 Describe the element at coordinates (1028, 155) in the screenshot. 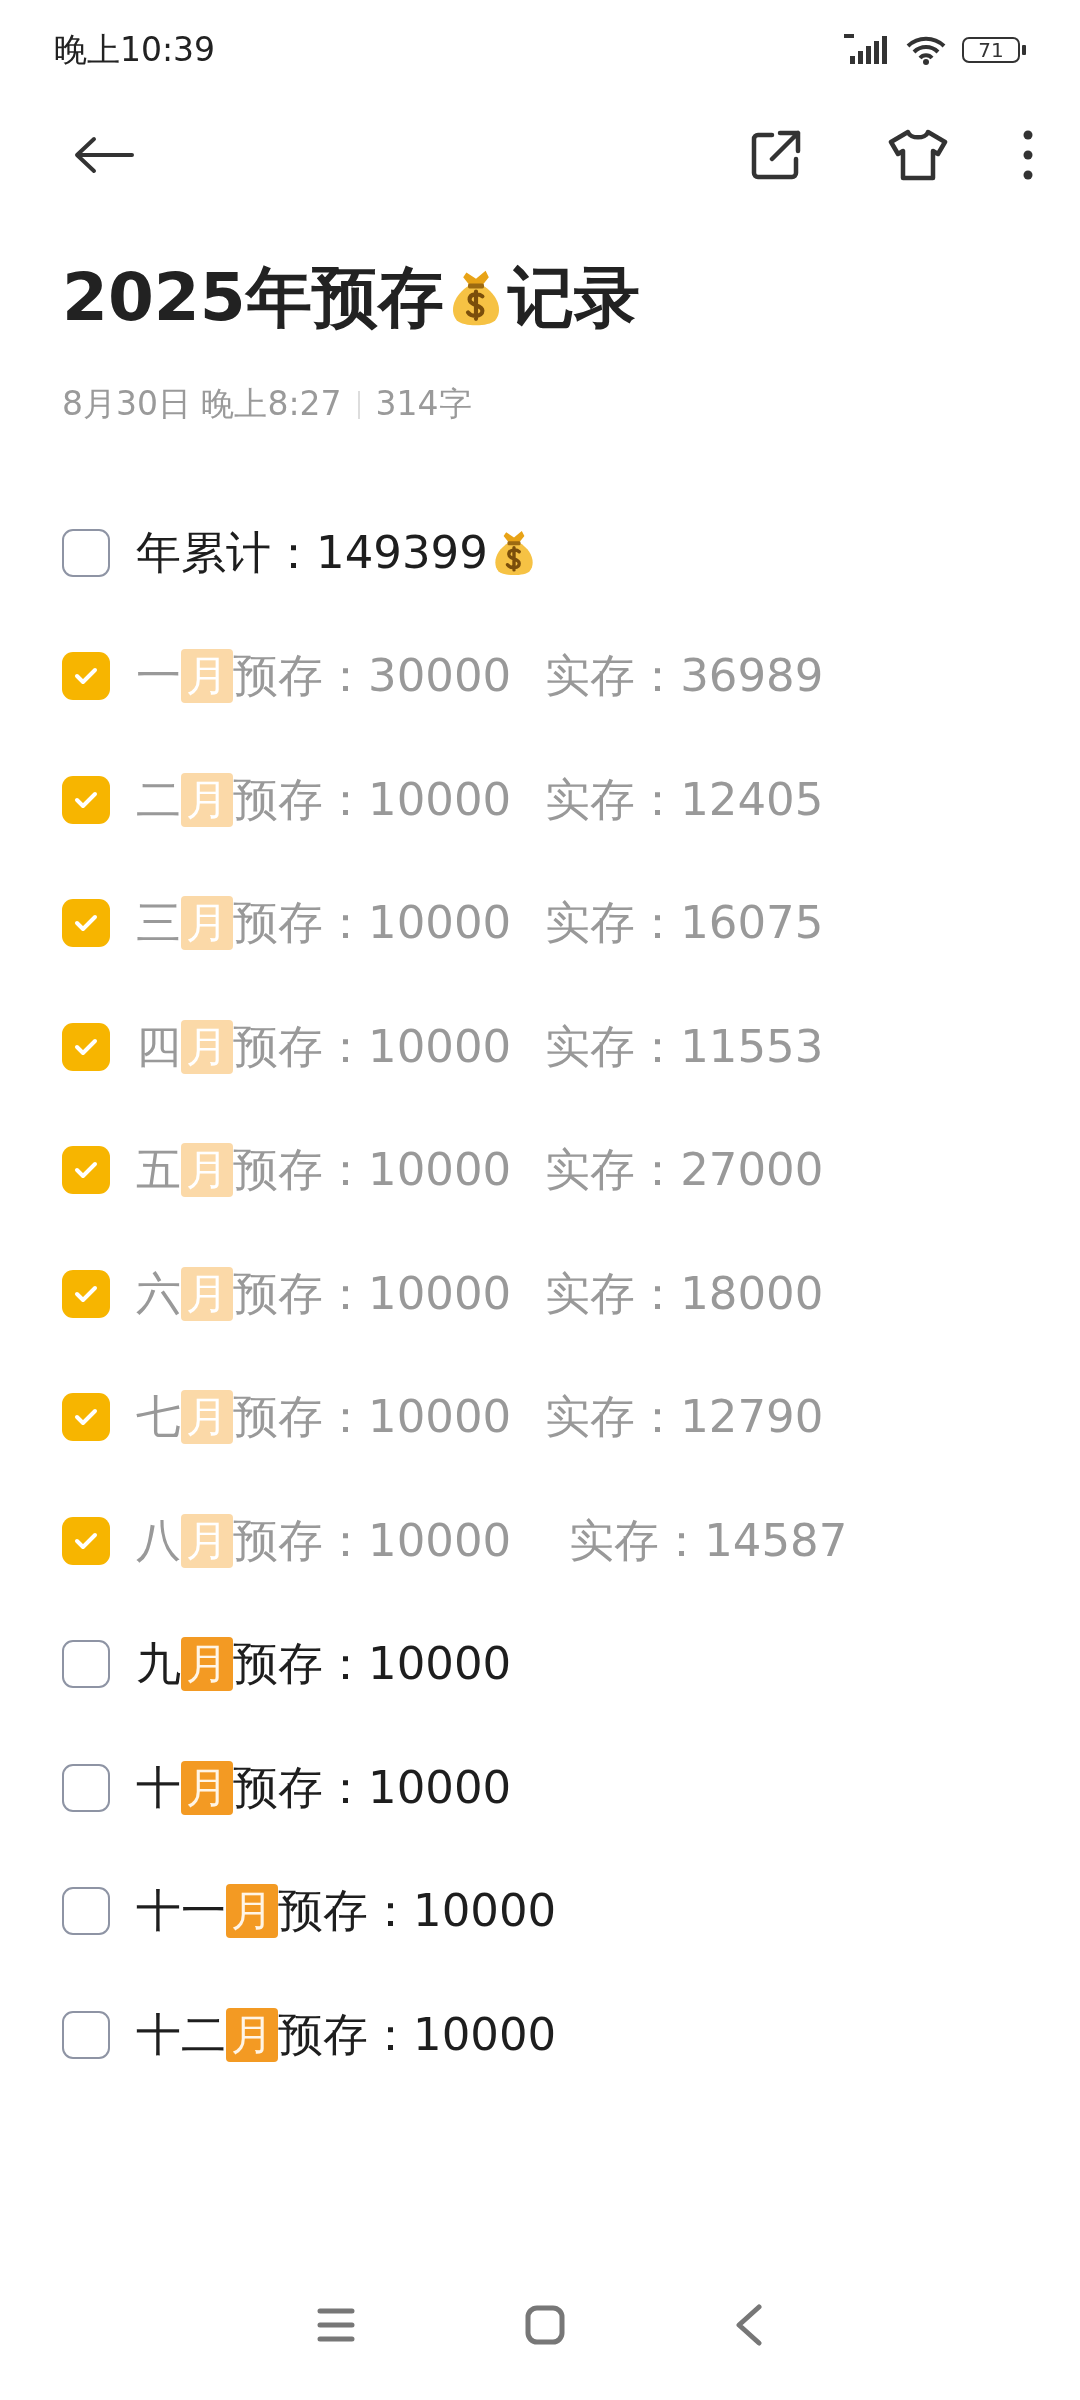

I see `more-icon` at that location.